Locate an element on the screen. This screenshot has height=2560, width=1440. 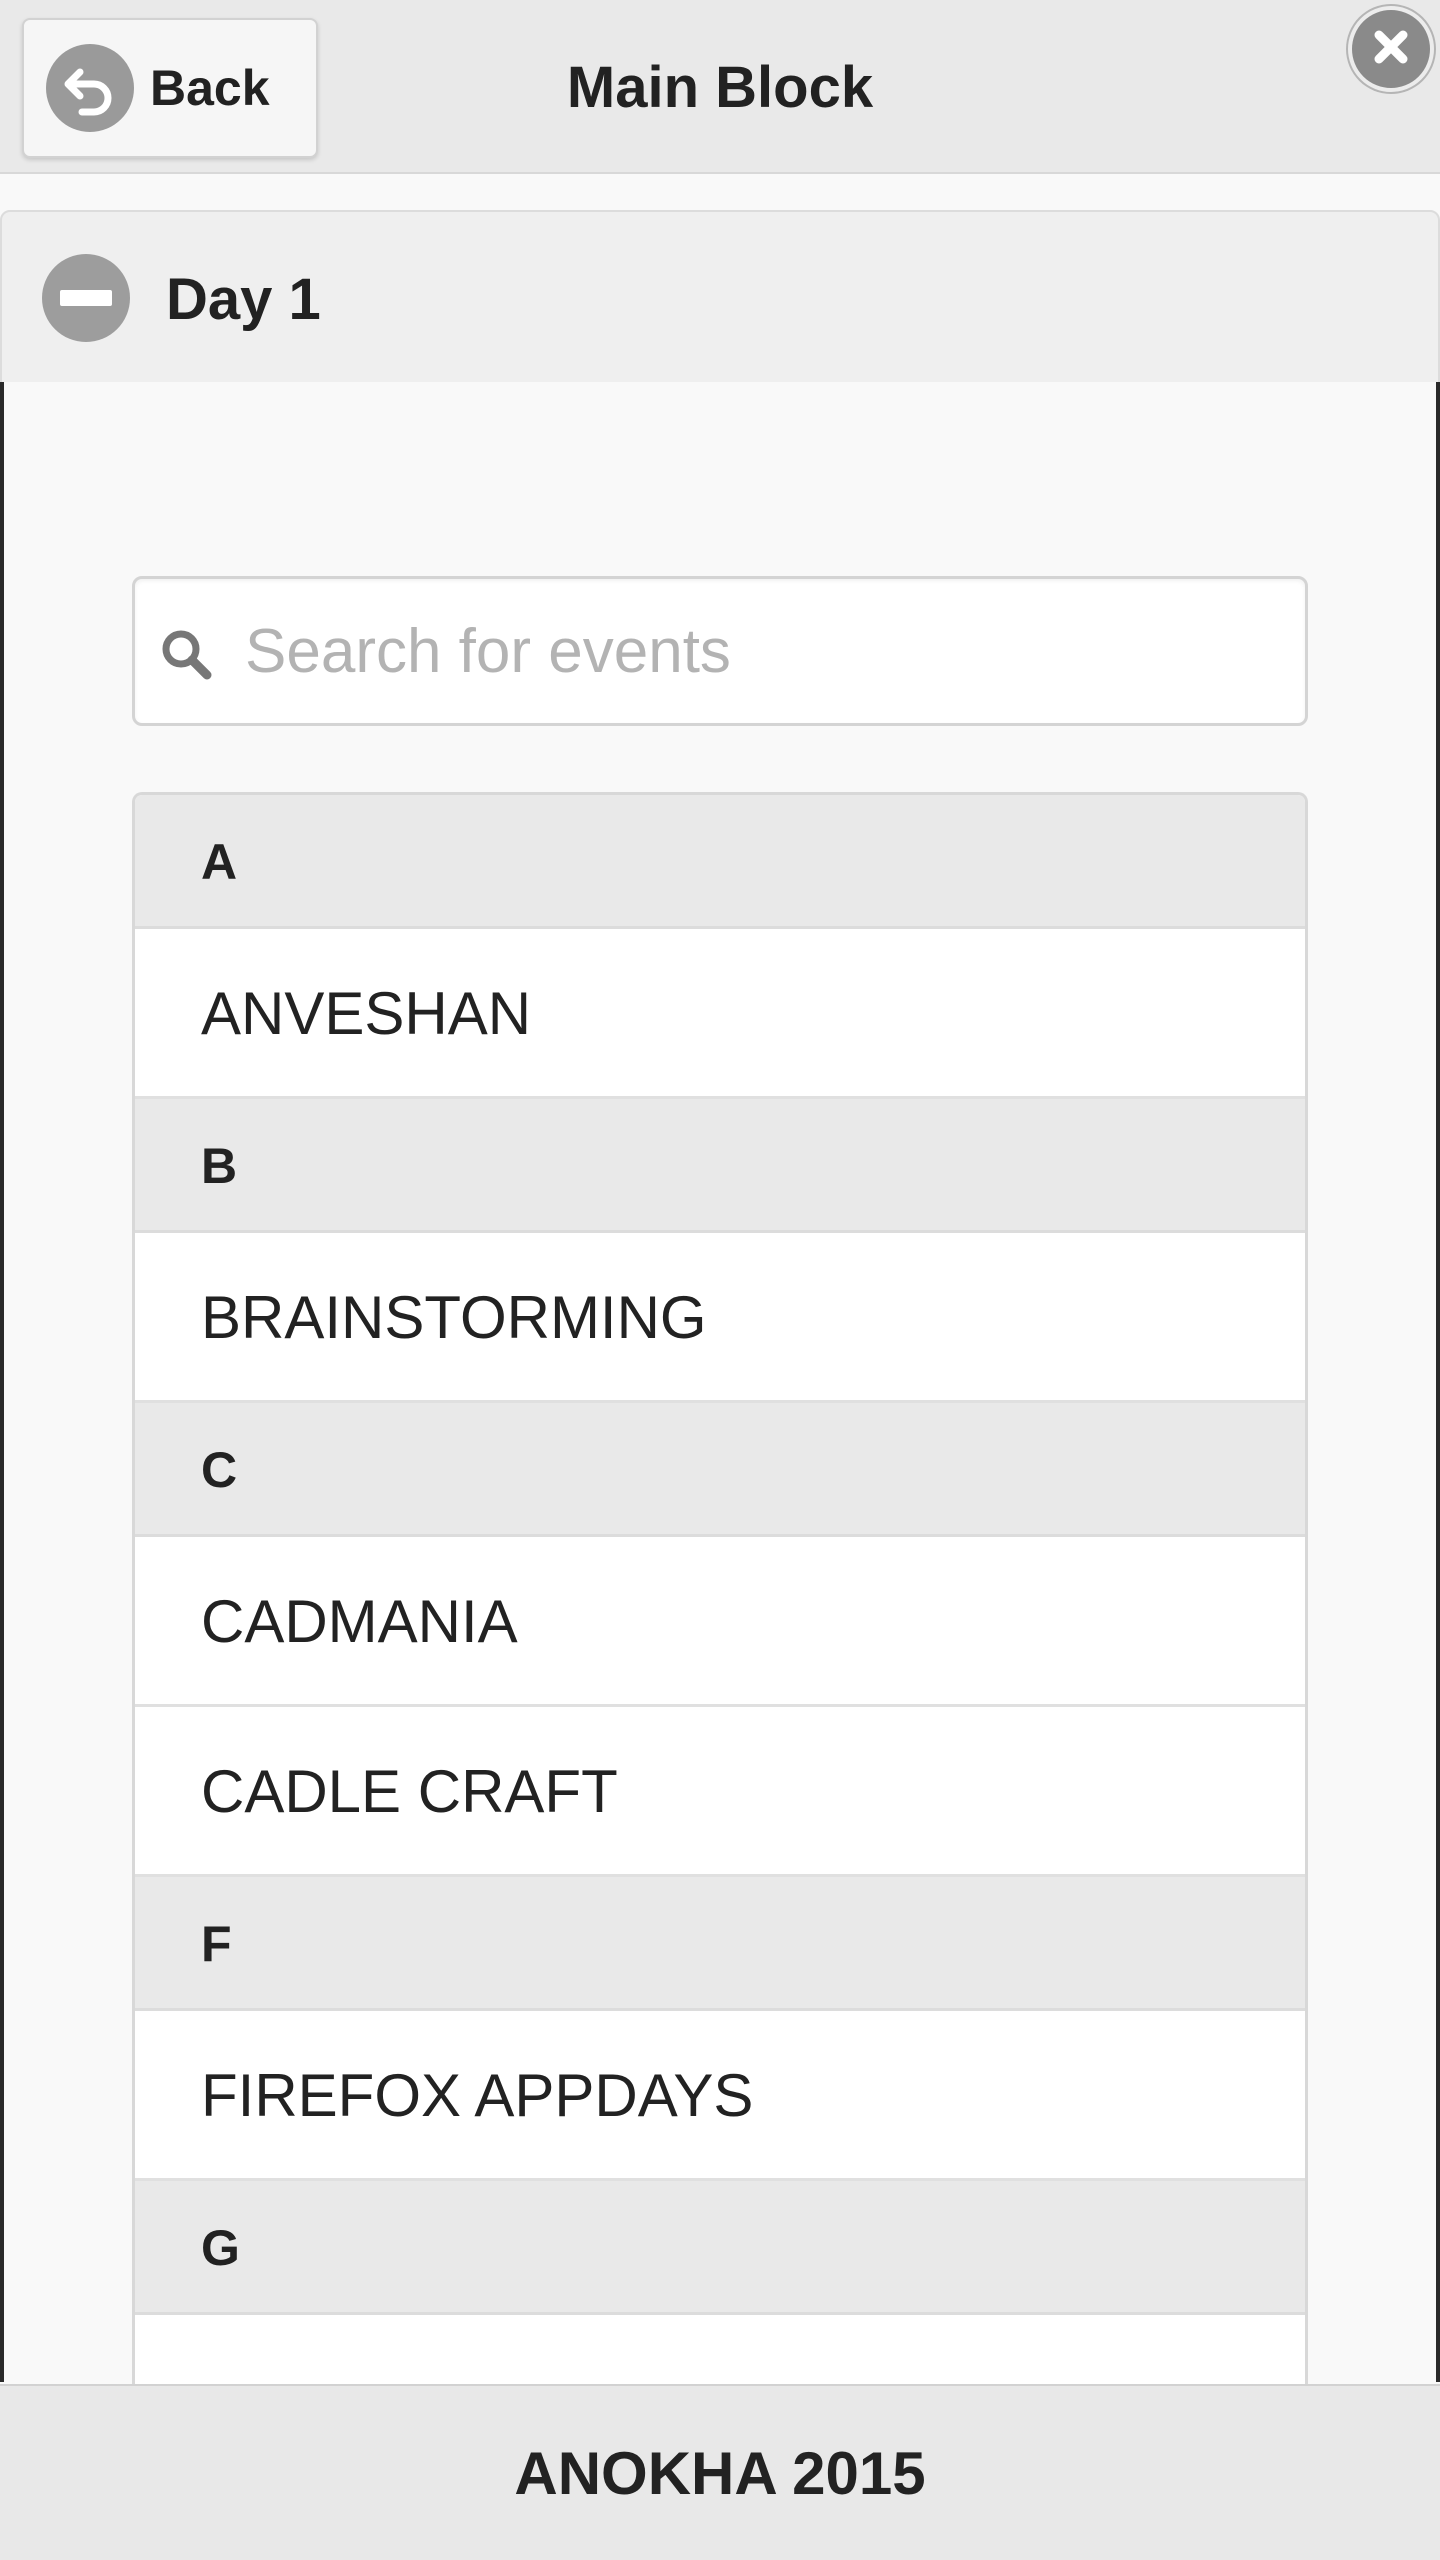
header-bar: Back Main Block is located at coordinates (720, 87).